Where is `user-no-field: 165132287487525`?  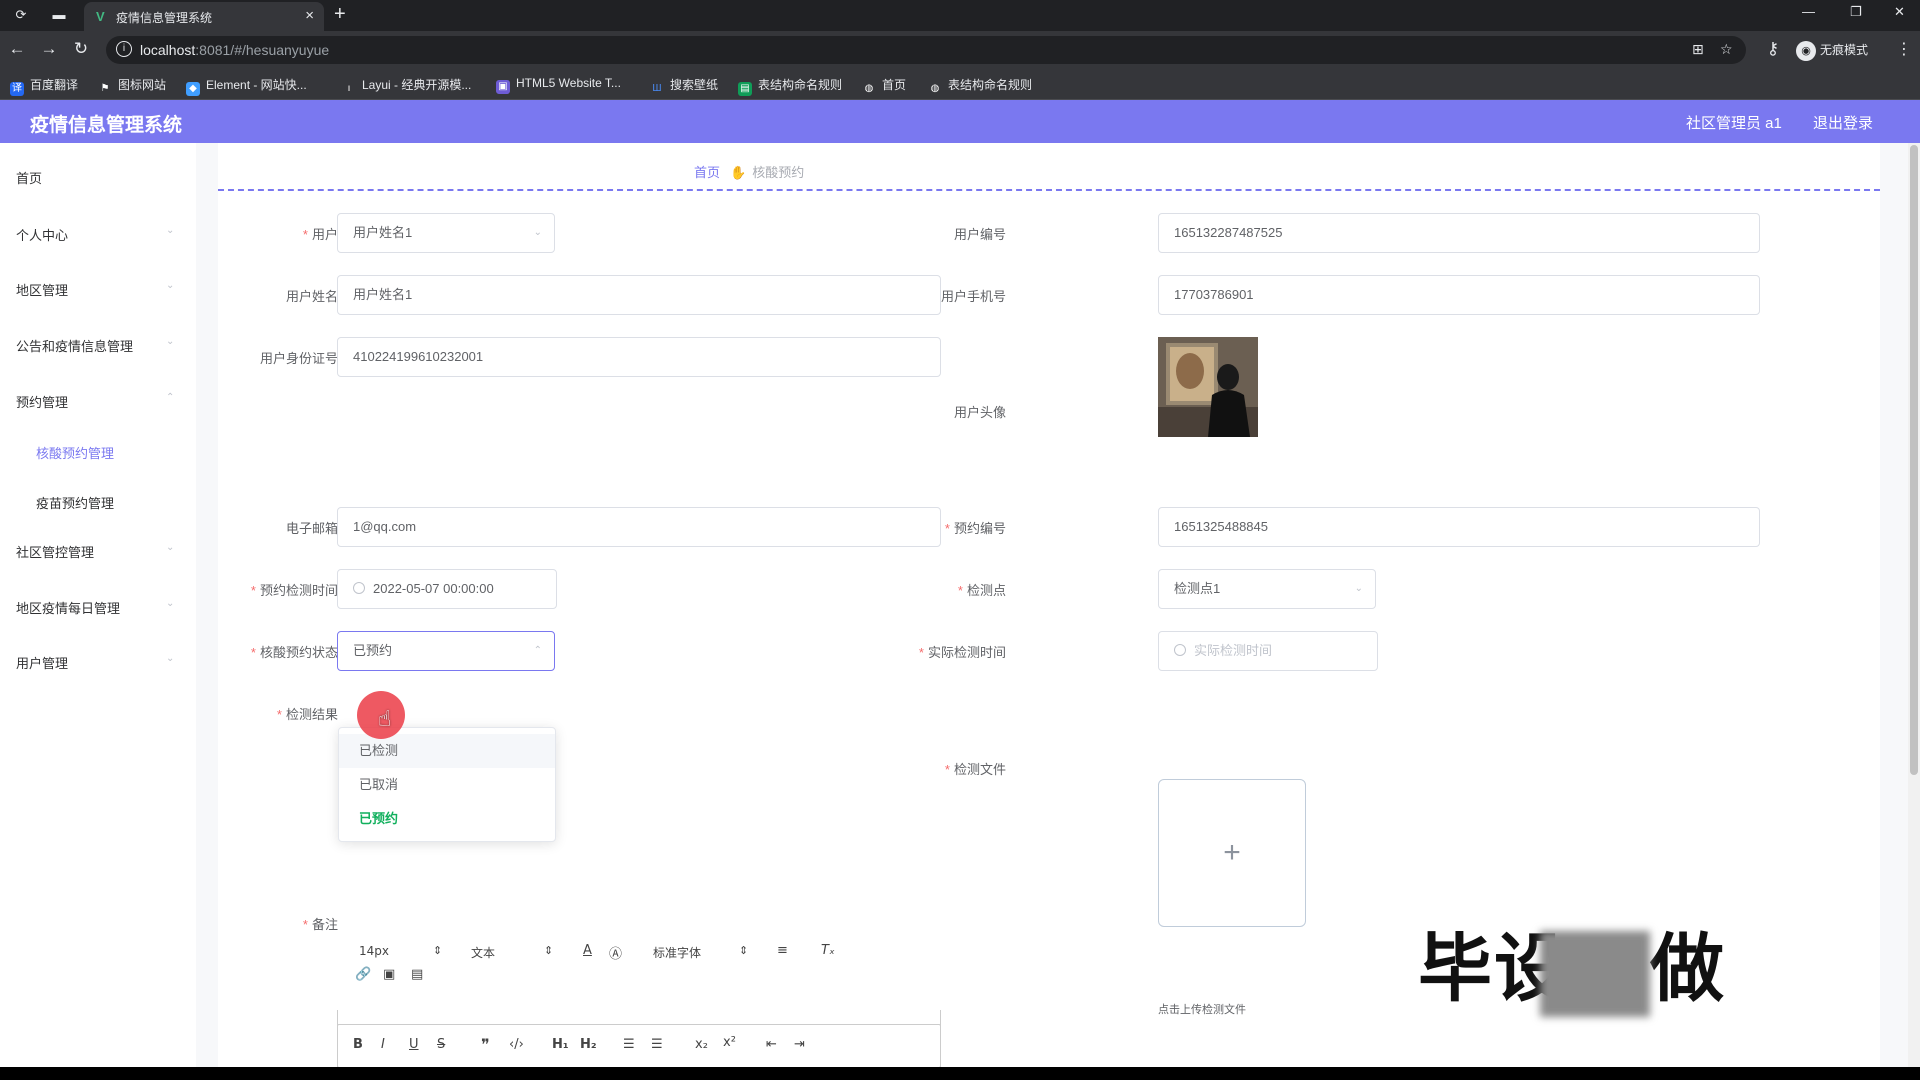
user-no-field: 165132287487525 is located at coordinates (1459, 233).